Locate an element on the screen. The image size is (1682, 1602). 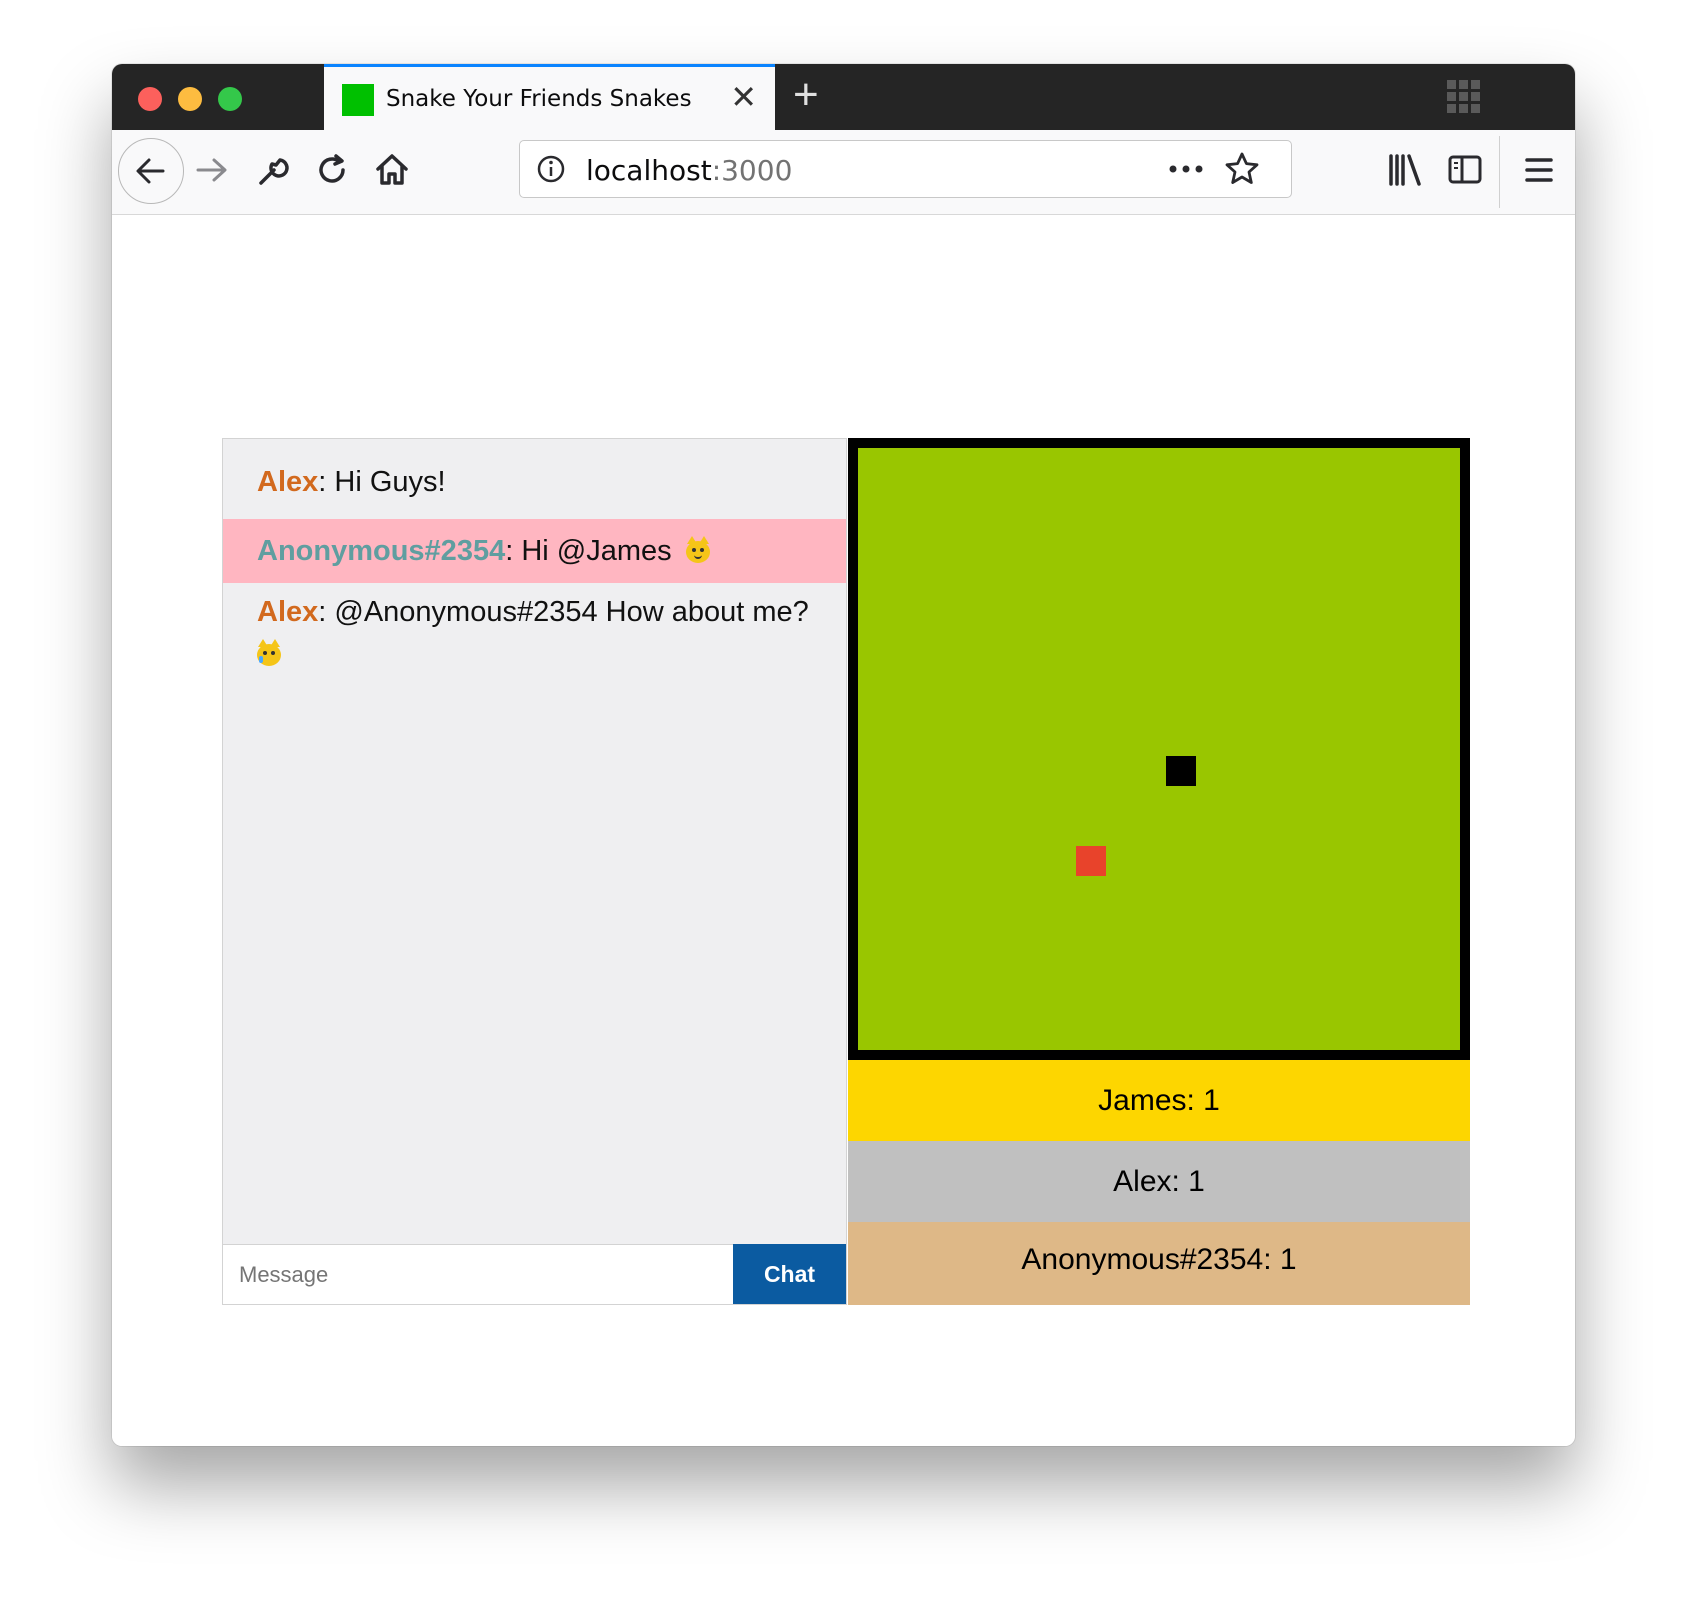
menu-icon is located at coordinates (1539, 170).